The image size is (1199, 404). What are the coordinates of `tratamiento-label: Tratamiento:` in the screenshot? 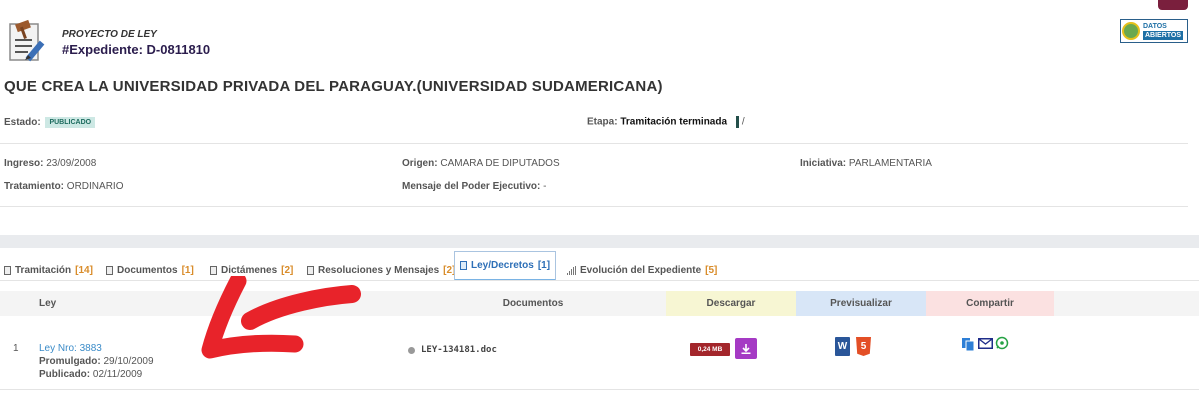 It's located at (34, 186).